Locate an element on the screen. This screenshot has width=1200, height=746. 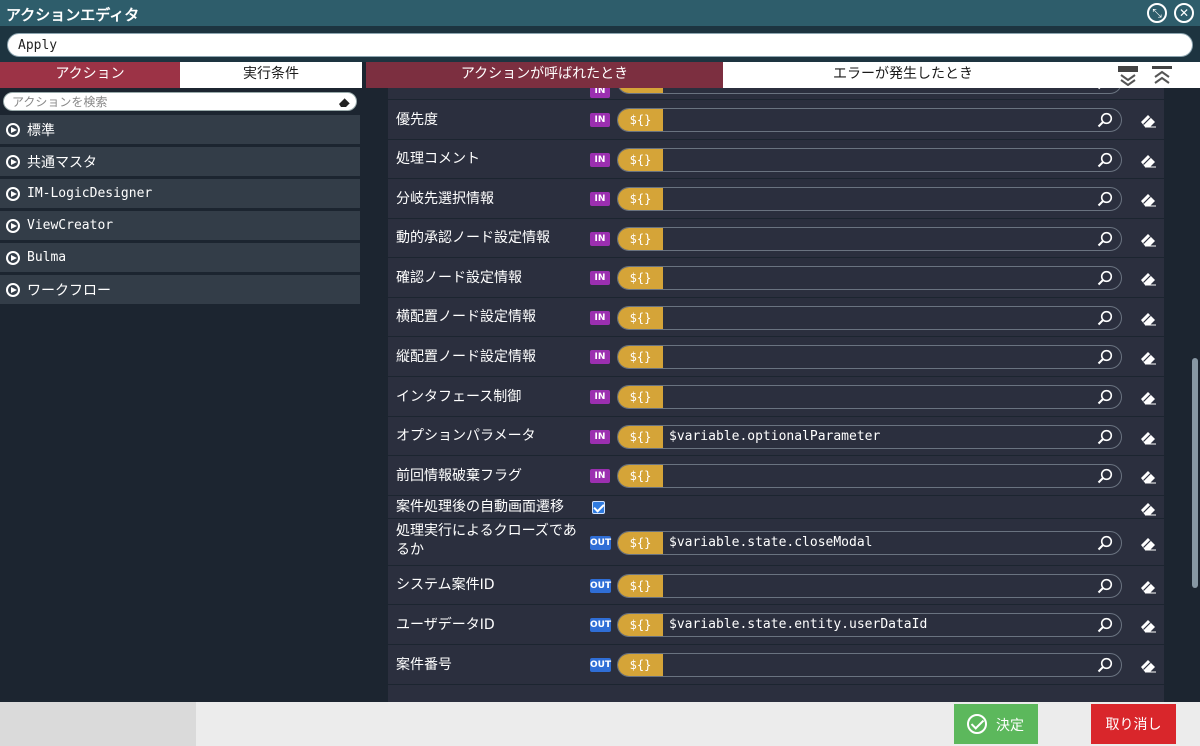
shrink-icon: ⤡ is located at coordinates (1157, 13).